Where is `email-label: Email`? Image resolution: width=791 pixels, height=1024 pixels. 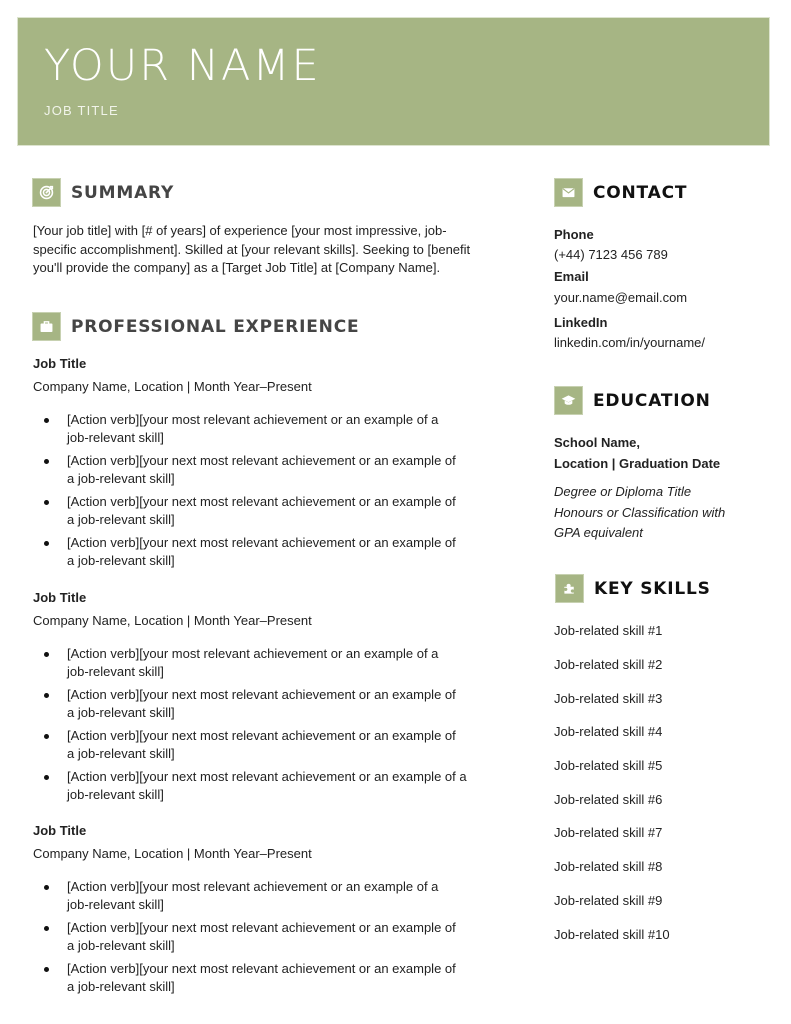 email-label: Email is located at coordinates (571, 276).